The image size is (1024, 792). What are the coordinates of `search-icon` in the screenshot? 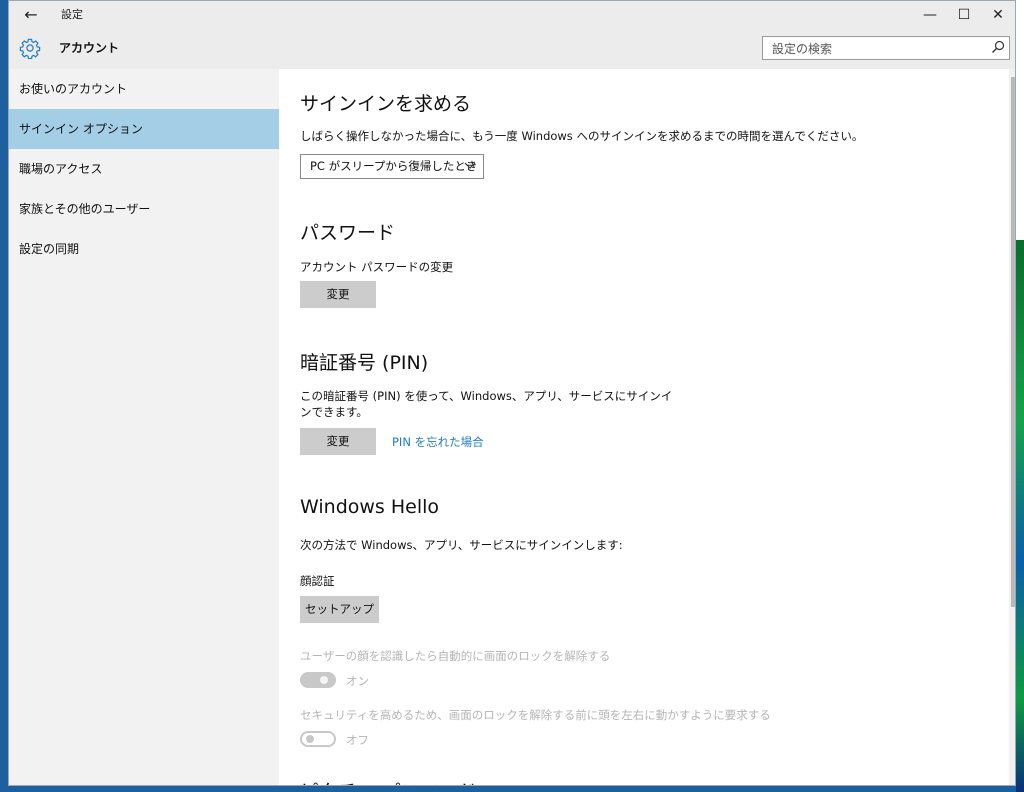 It's located at (998, 47).